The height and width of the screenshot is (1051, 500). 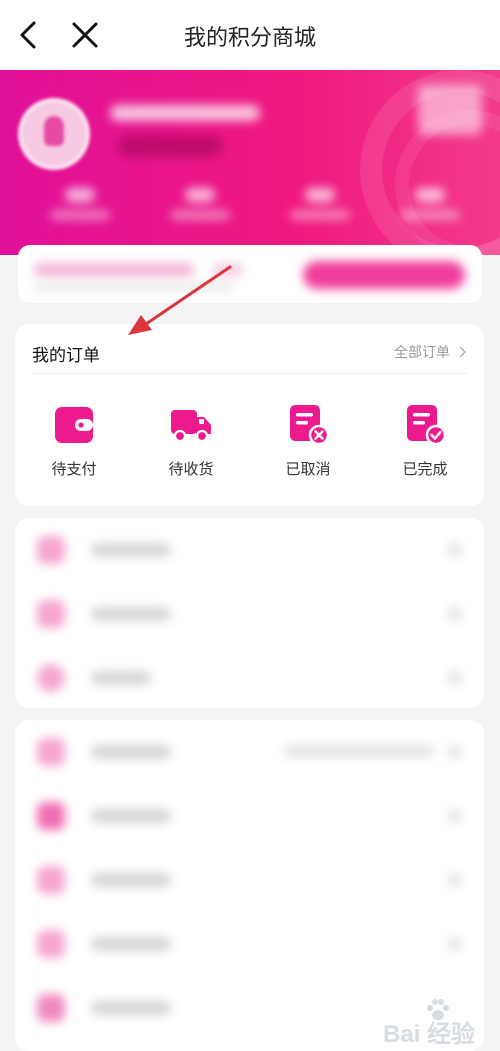 What do you see at coordinates (384, 275) in the screenshot?
I see `blurred-banner-button` at bounding box center [384, 275].